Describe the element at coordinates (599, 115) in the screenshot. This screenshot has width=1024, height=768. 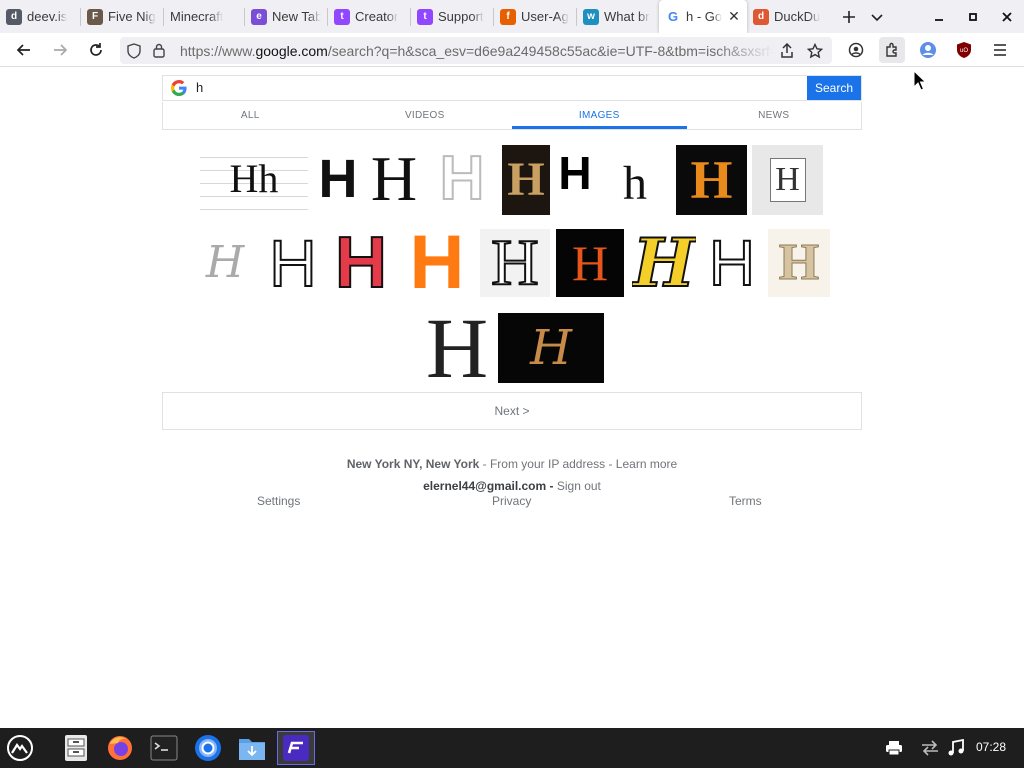
I see `tab-images: IMAGES` at that location.